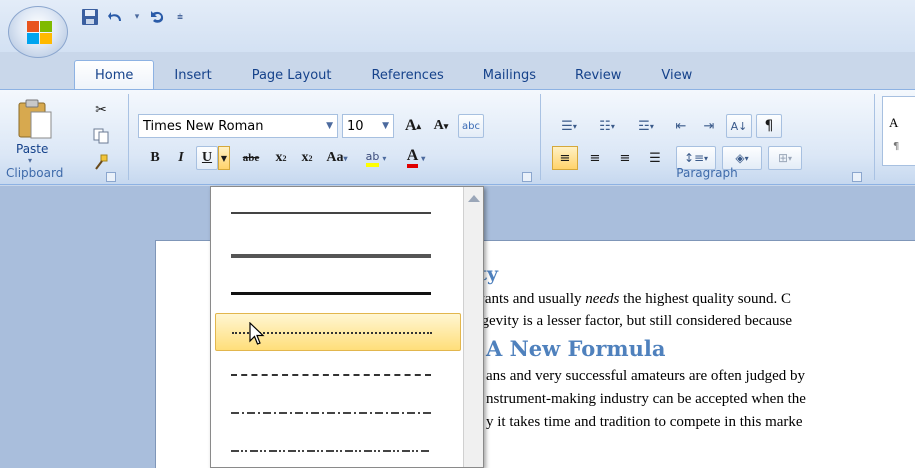 The width and height of the screenshot is (915, 468). What do you see at coordinates (338, 374) in the screenshot?
I see `underline-option-dashed` at bounding box center [338, 374].